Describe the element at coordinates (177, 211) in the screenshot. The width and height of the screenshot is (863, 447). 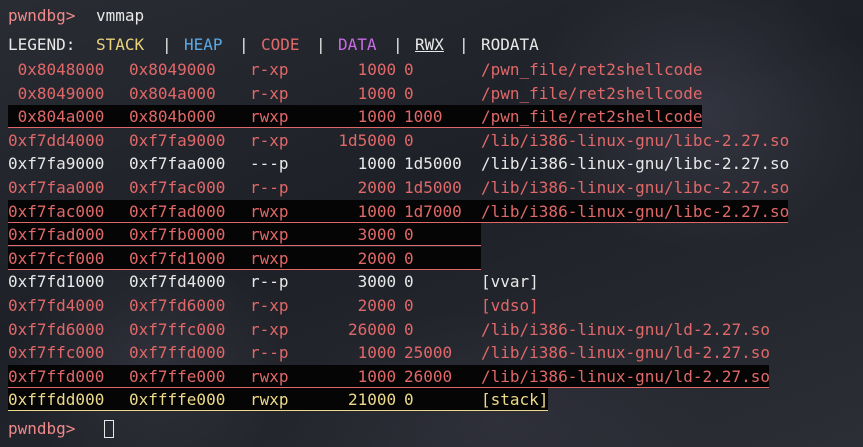
I see `cell-end: 0xf7fad000` at that location.